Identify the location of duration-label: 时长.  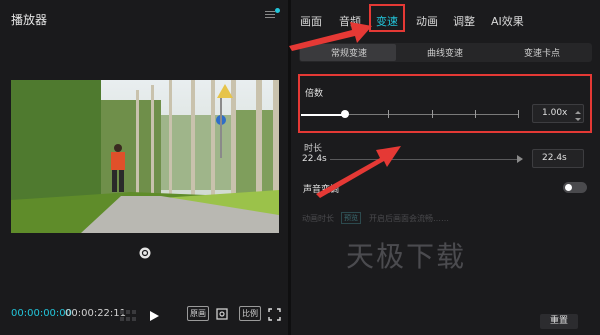
(313, 149).